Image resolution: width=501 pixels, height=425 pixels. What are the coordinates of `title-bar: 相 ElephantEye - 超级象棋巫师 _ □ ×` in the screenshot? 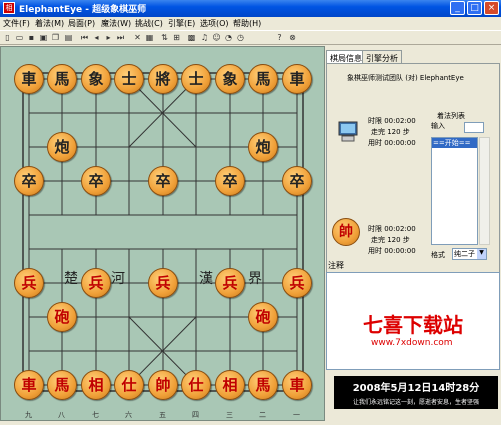 It's located at (250, 8).